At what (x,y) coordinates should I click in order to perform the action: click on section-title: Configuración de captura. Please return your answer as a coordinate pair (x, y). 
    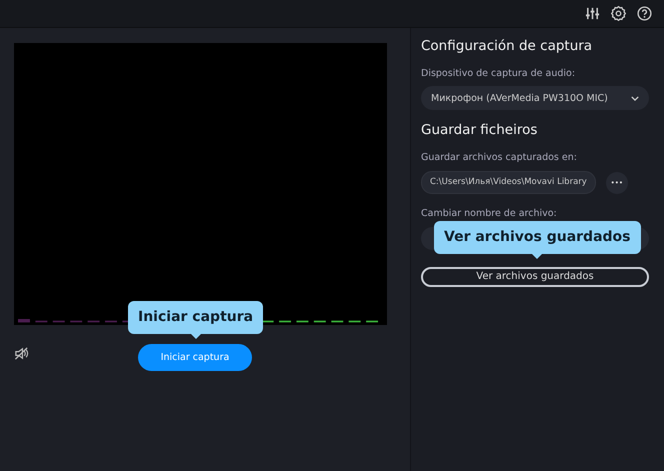
    Looking at the image, I should click on (506, 46).